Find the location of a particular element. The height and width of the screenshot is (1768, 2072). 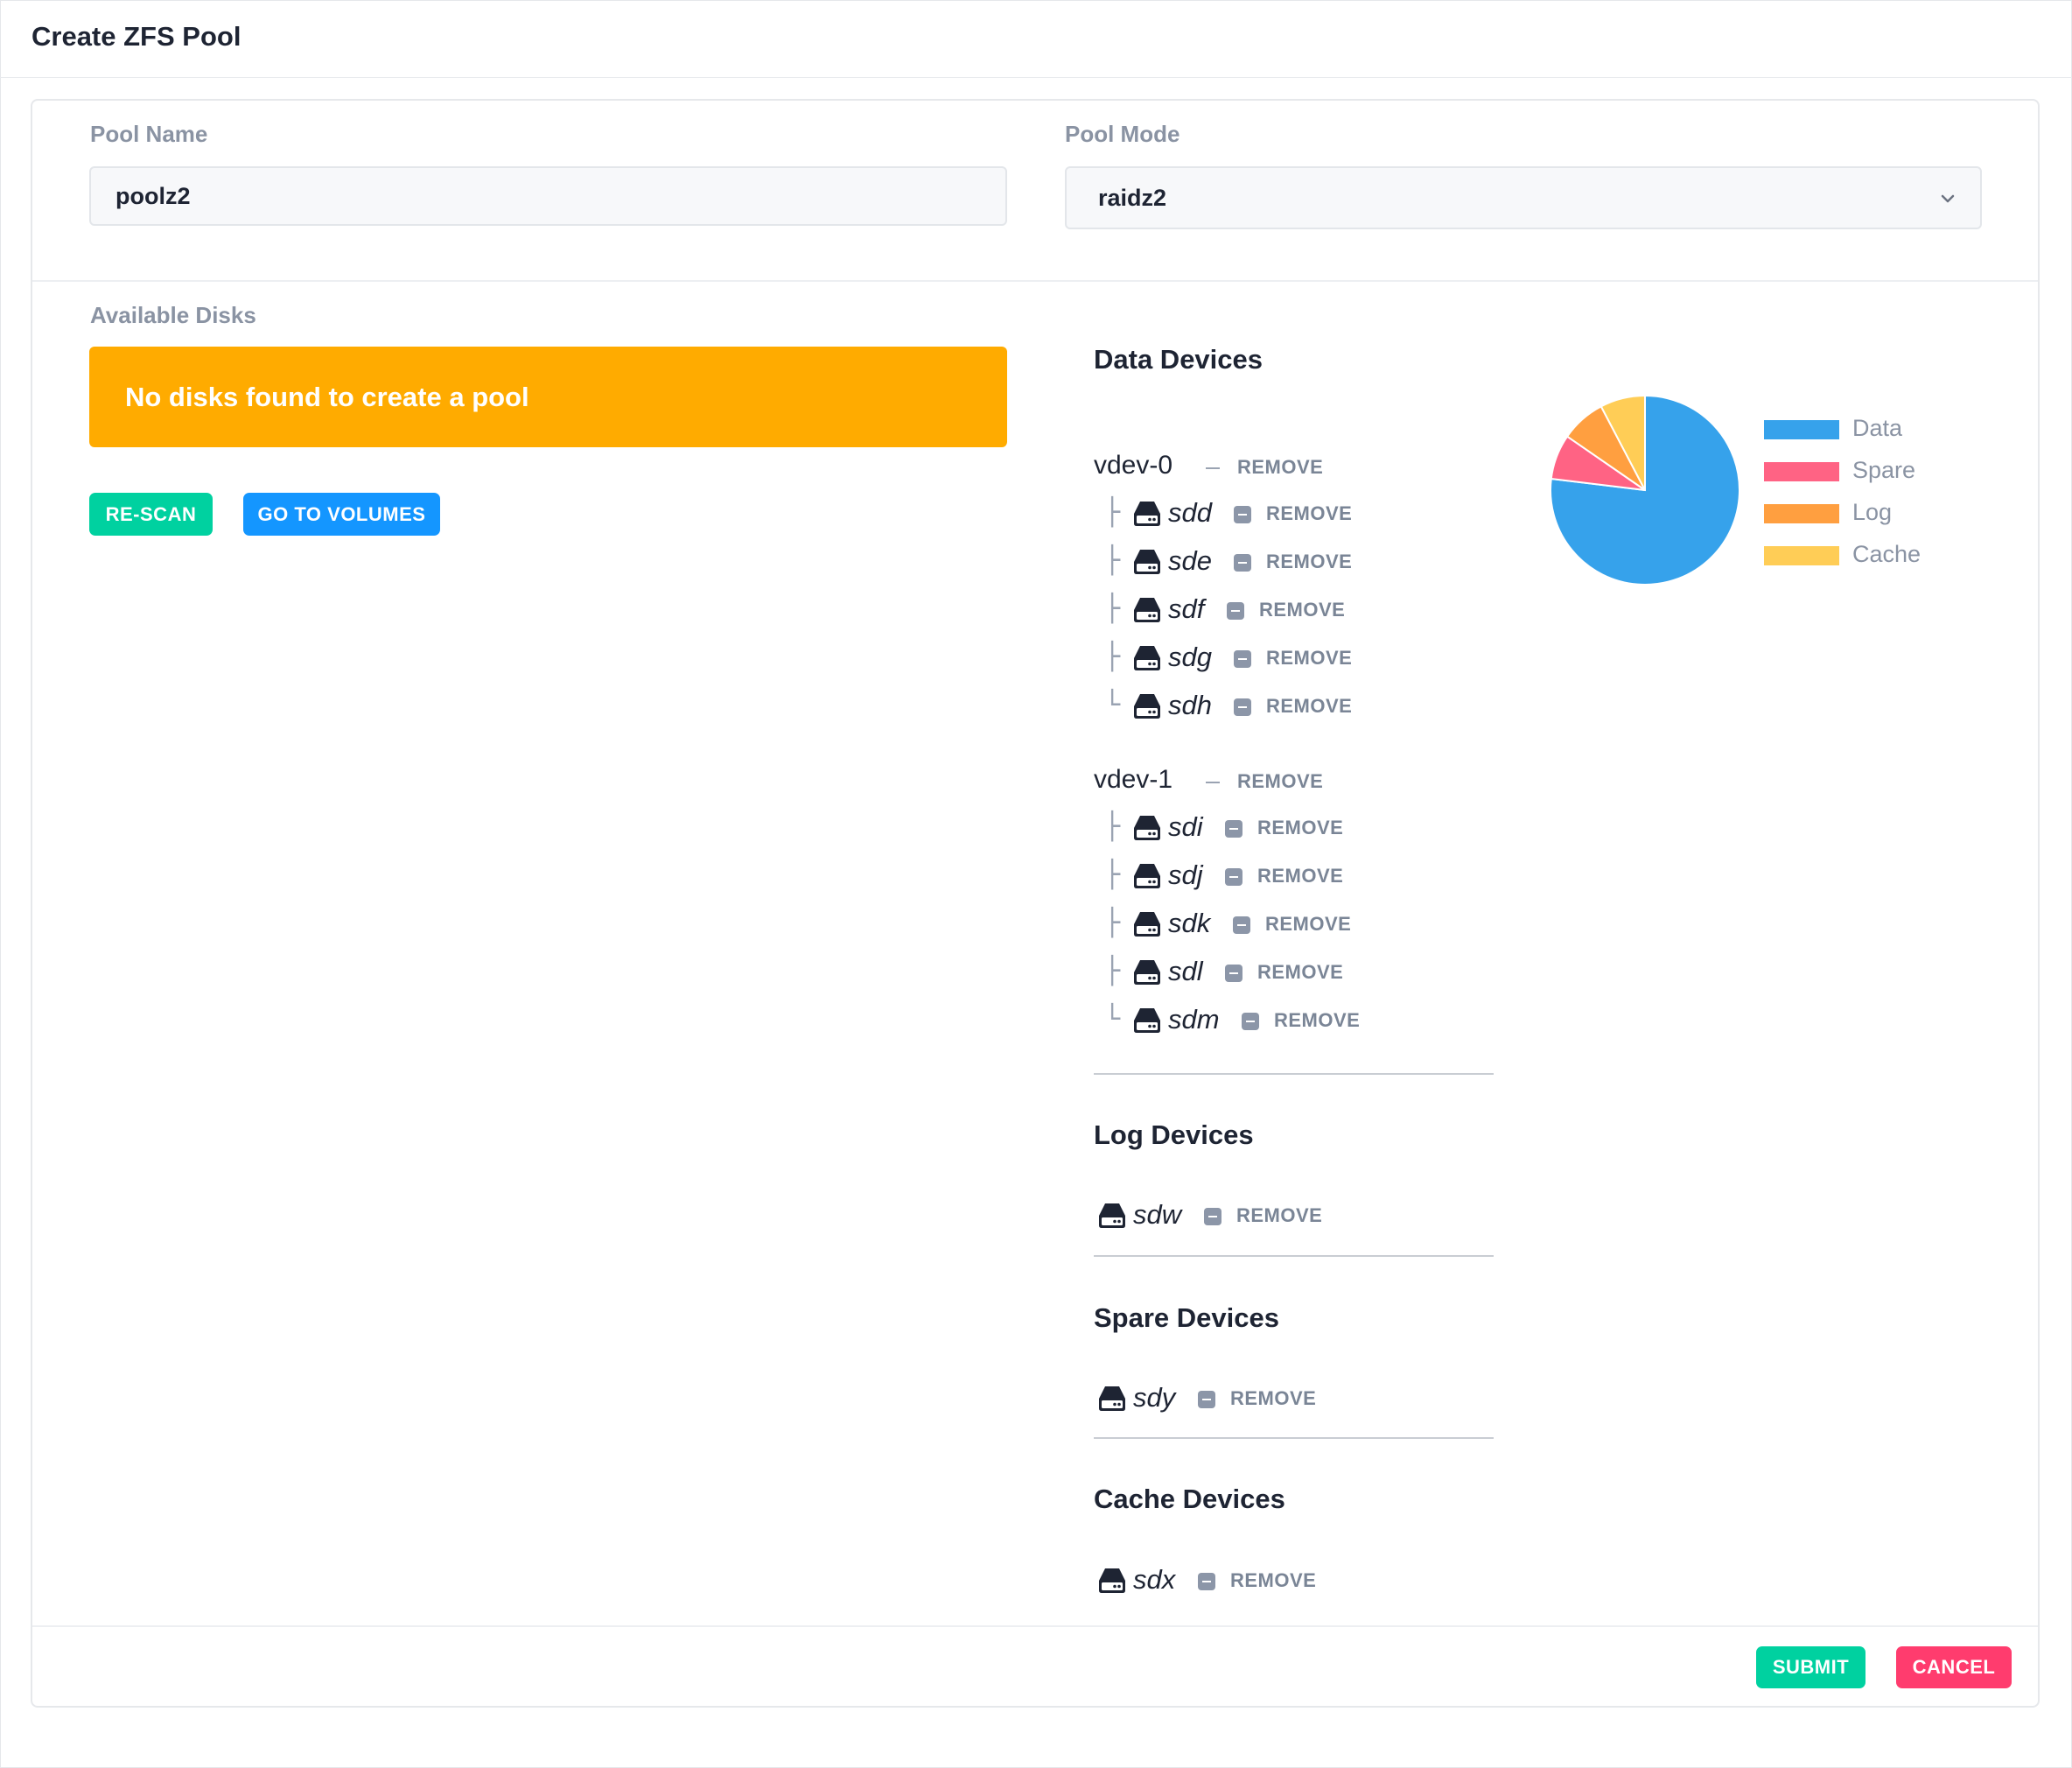

section-divider is located at coordinates (1035, 281).